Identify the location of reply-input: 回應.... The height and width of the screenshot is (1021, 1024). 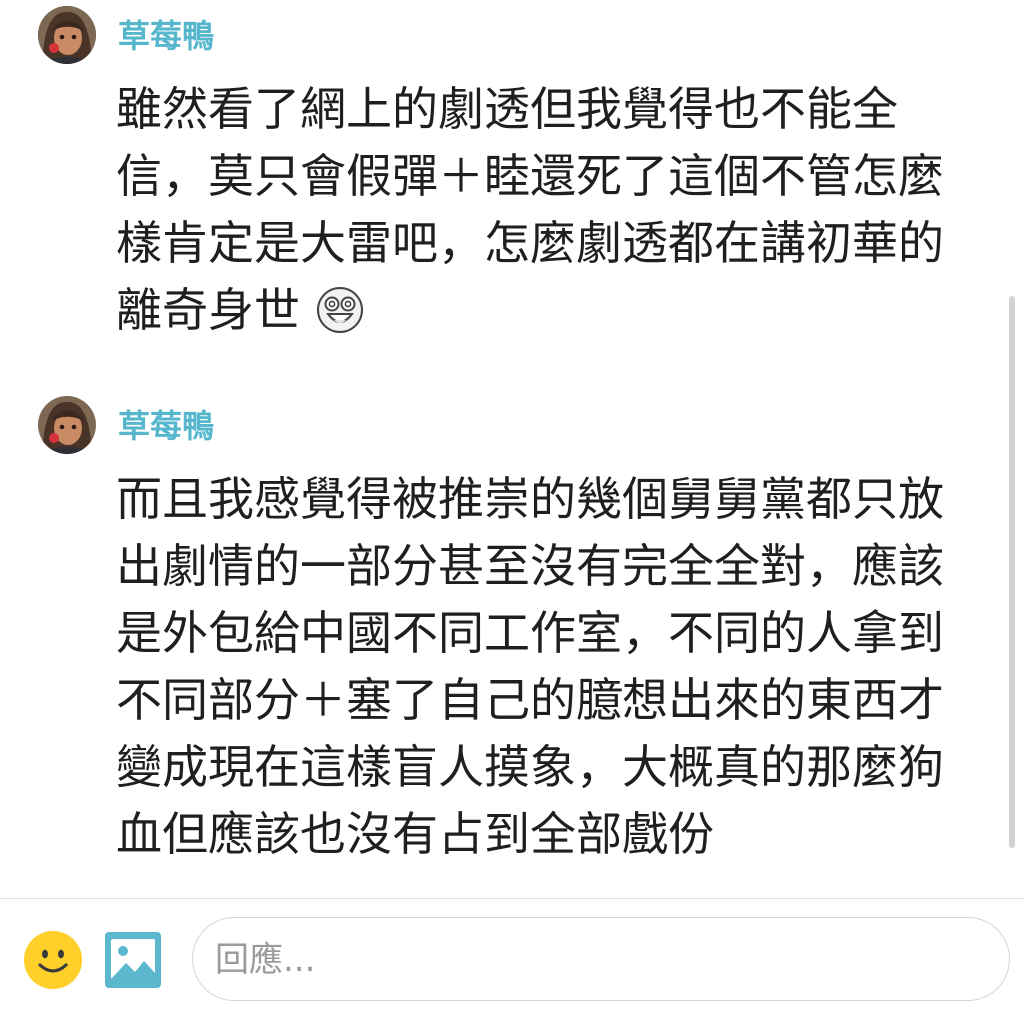
(601, 959).